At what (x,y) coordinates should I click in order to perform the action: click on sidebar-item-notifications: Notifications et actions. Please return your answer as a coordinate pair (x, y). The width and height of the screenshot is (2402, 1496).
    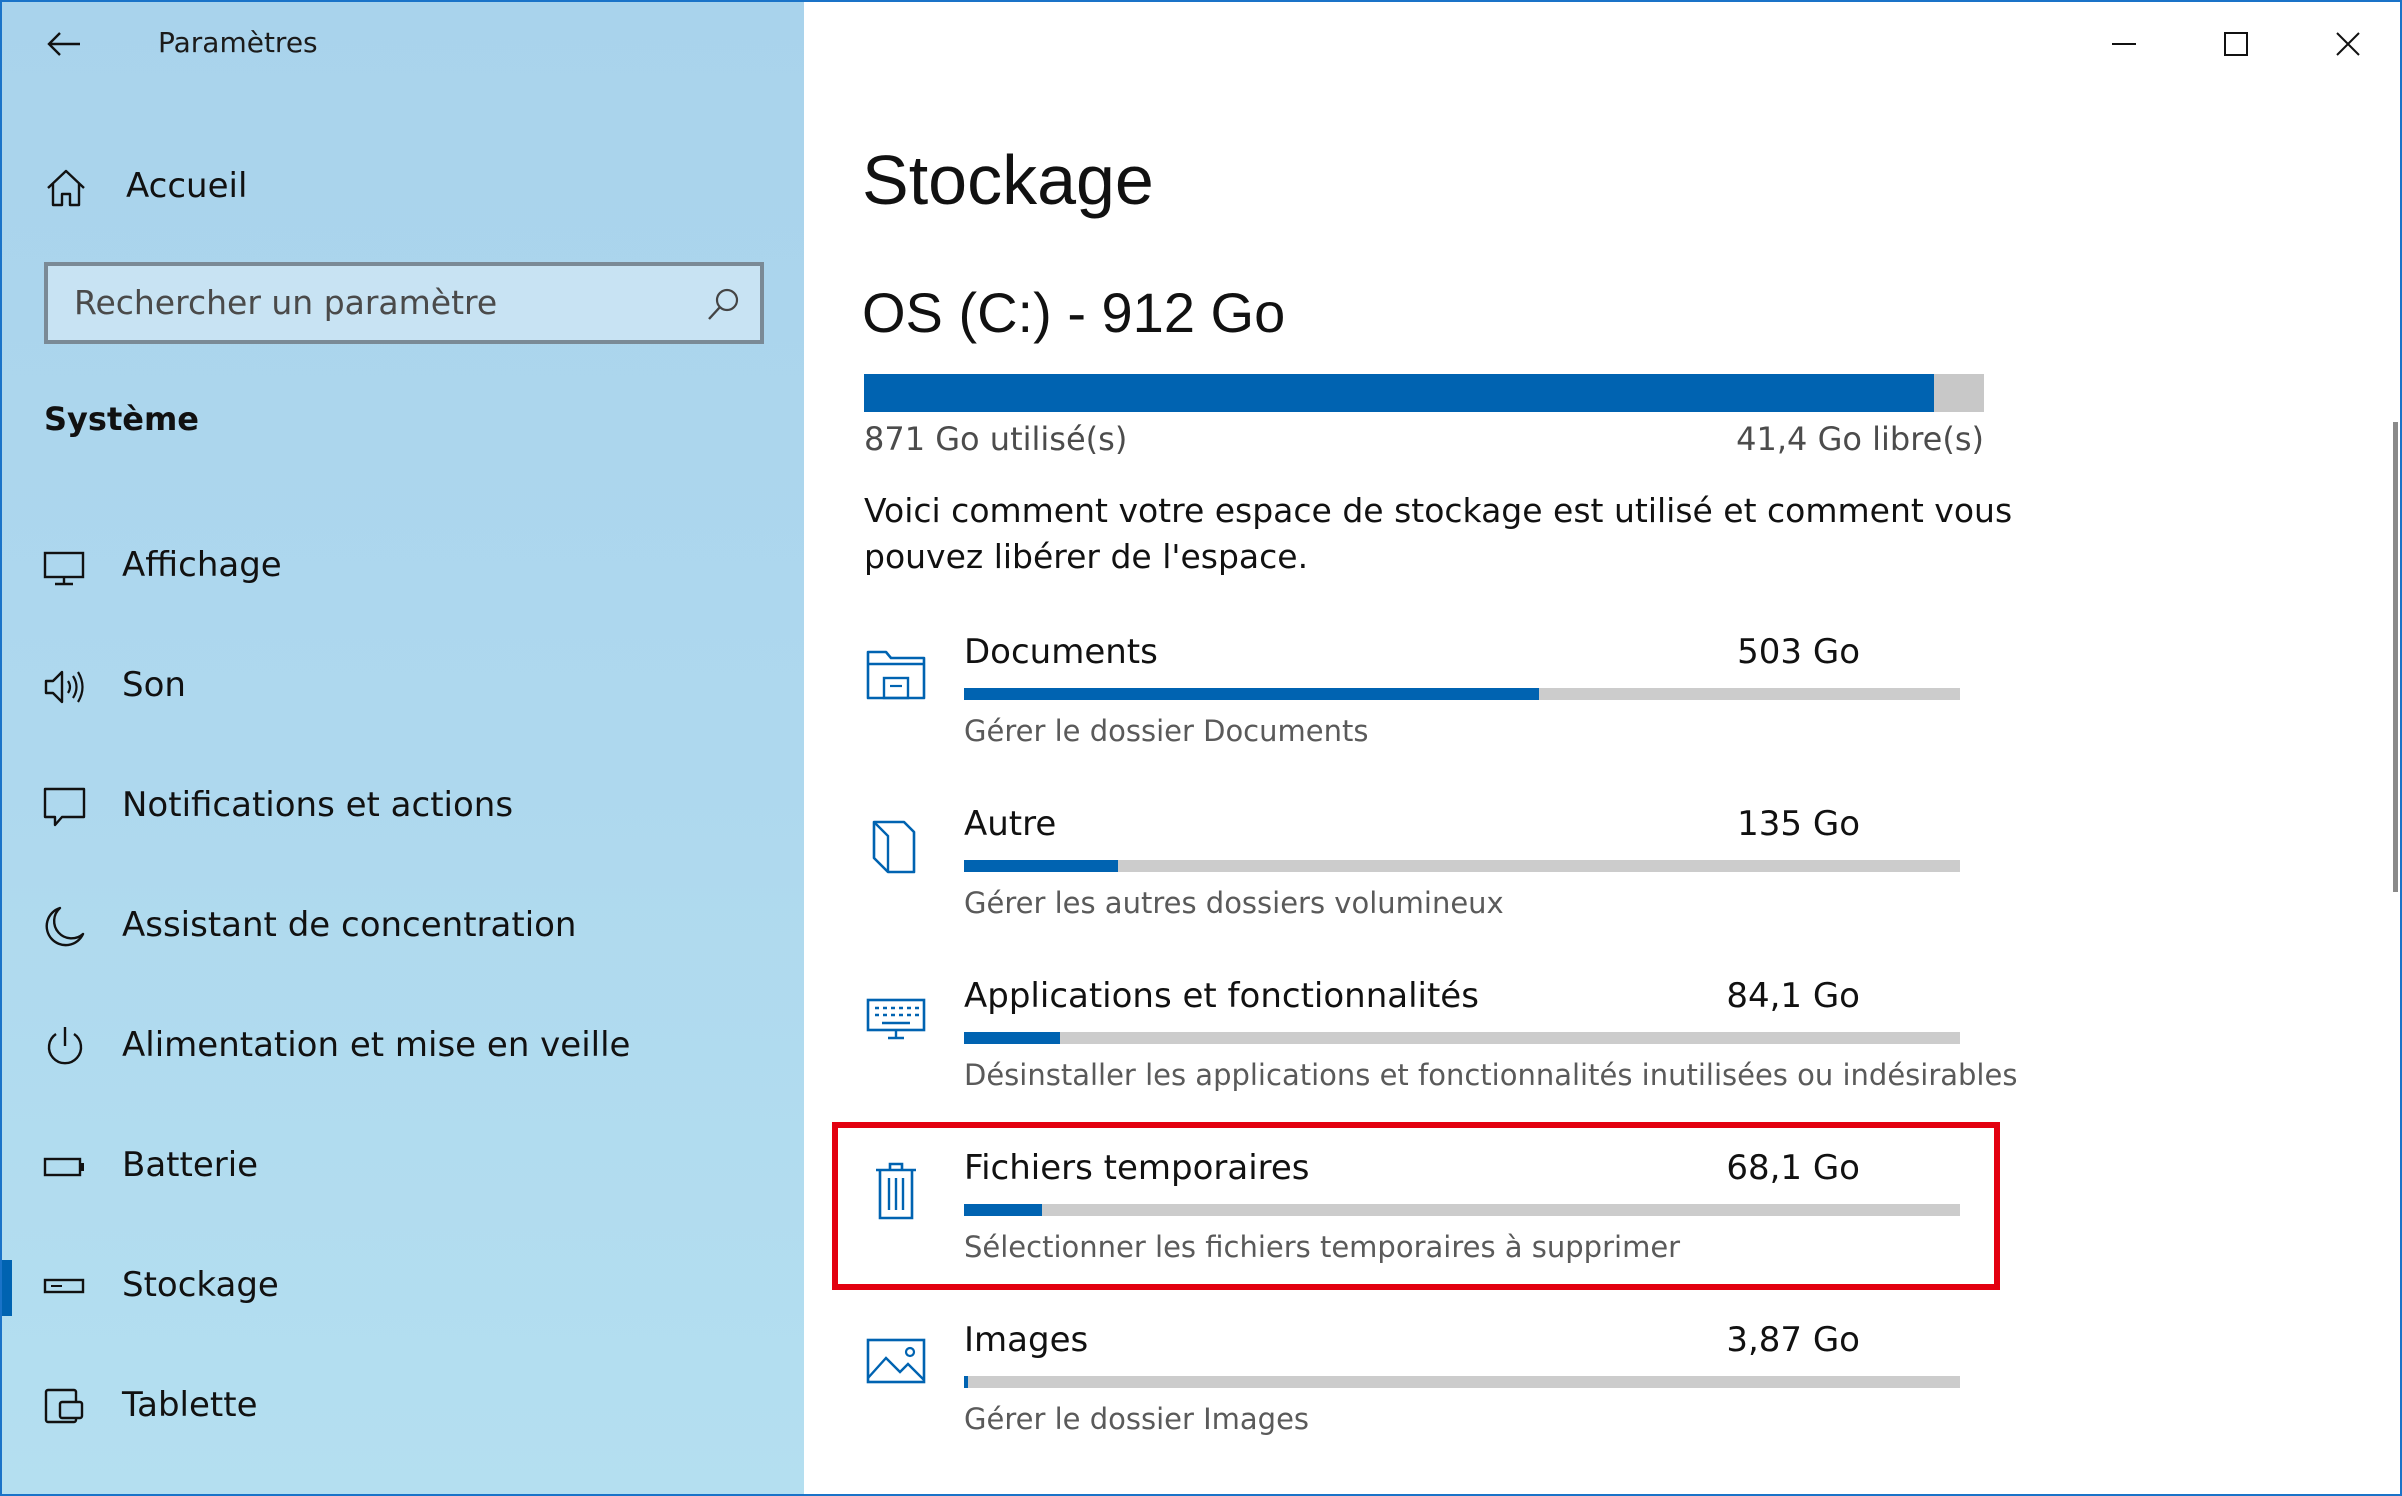
    Looking at the image, I should click on (403, 807).